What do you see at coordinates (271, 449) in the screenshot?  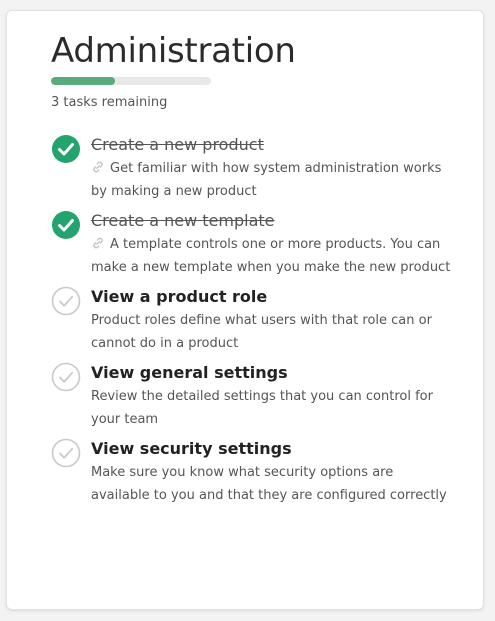 I see `task-title: View security settings` at bounding box center [271, 449].